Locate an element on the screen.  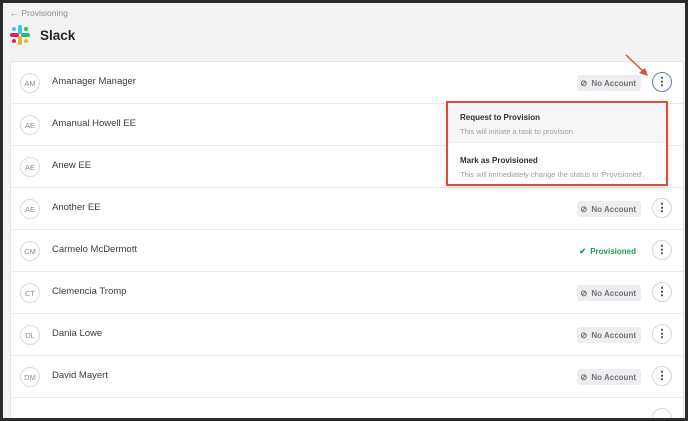
back-link-label: Provisioning is located at coordinates (44, 13).